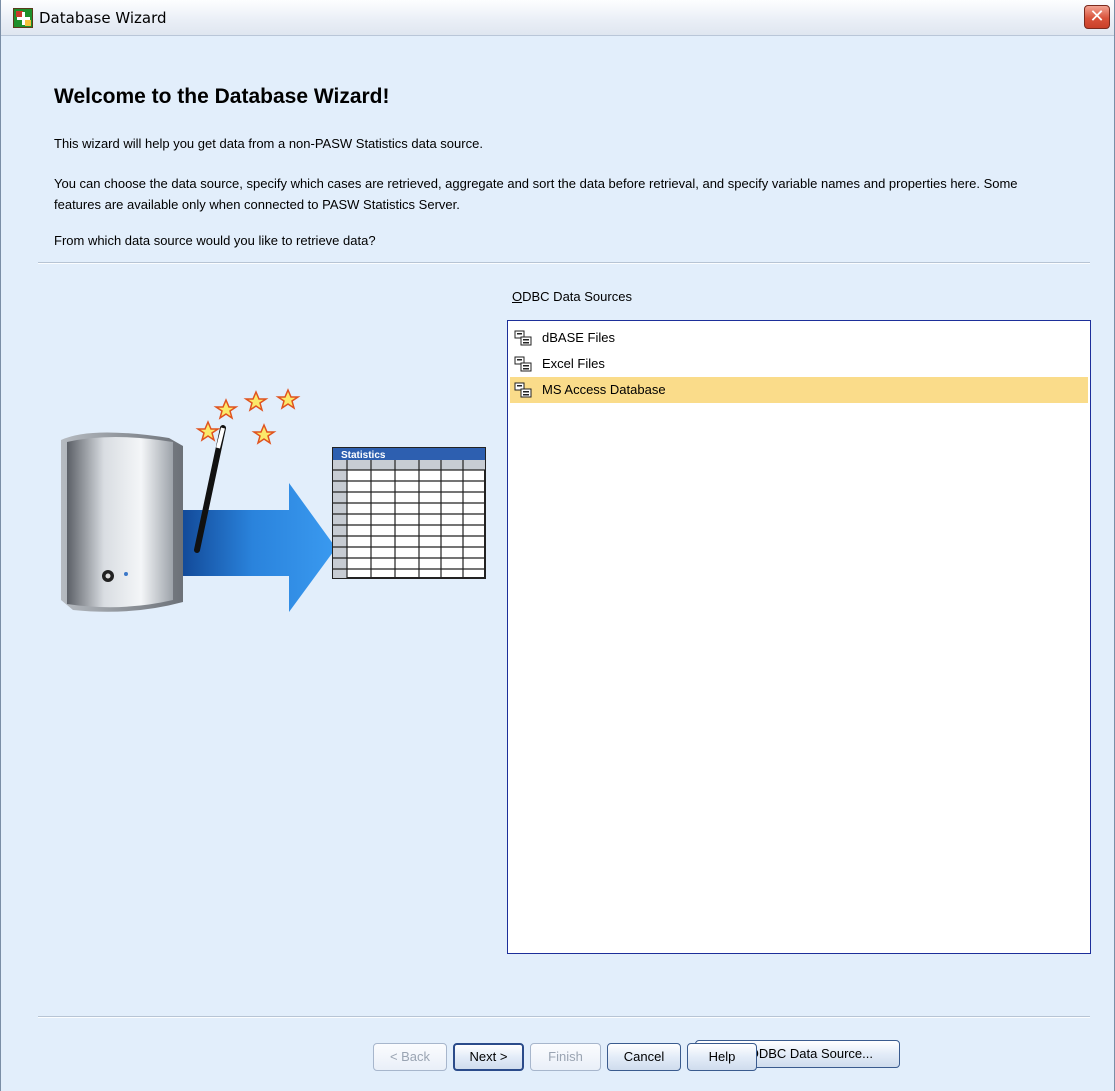 Image resolution: width=1115 pixels, height=1091 pixels. Describe the element at coordinates (222, 96) in the screenshot. I see `page-title: Welcome to the Database Wizard!` at that location.